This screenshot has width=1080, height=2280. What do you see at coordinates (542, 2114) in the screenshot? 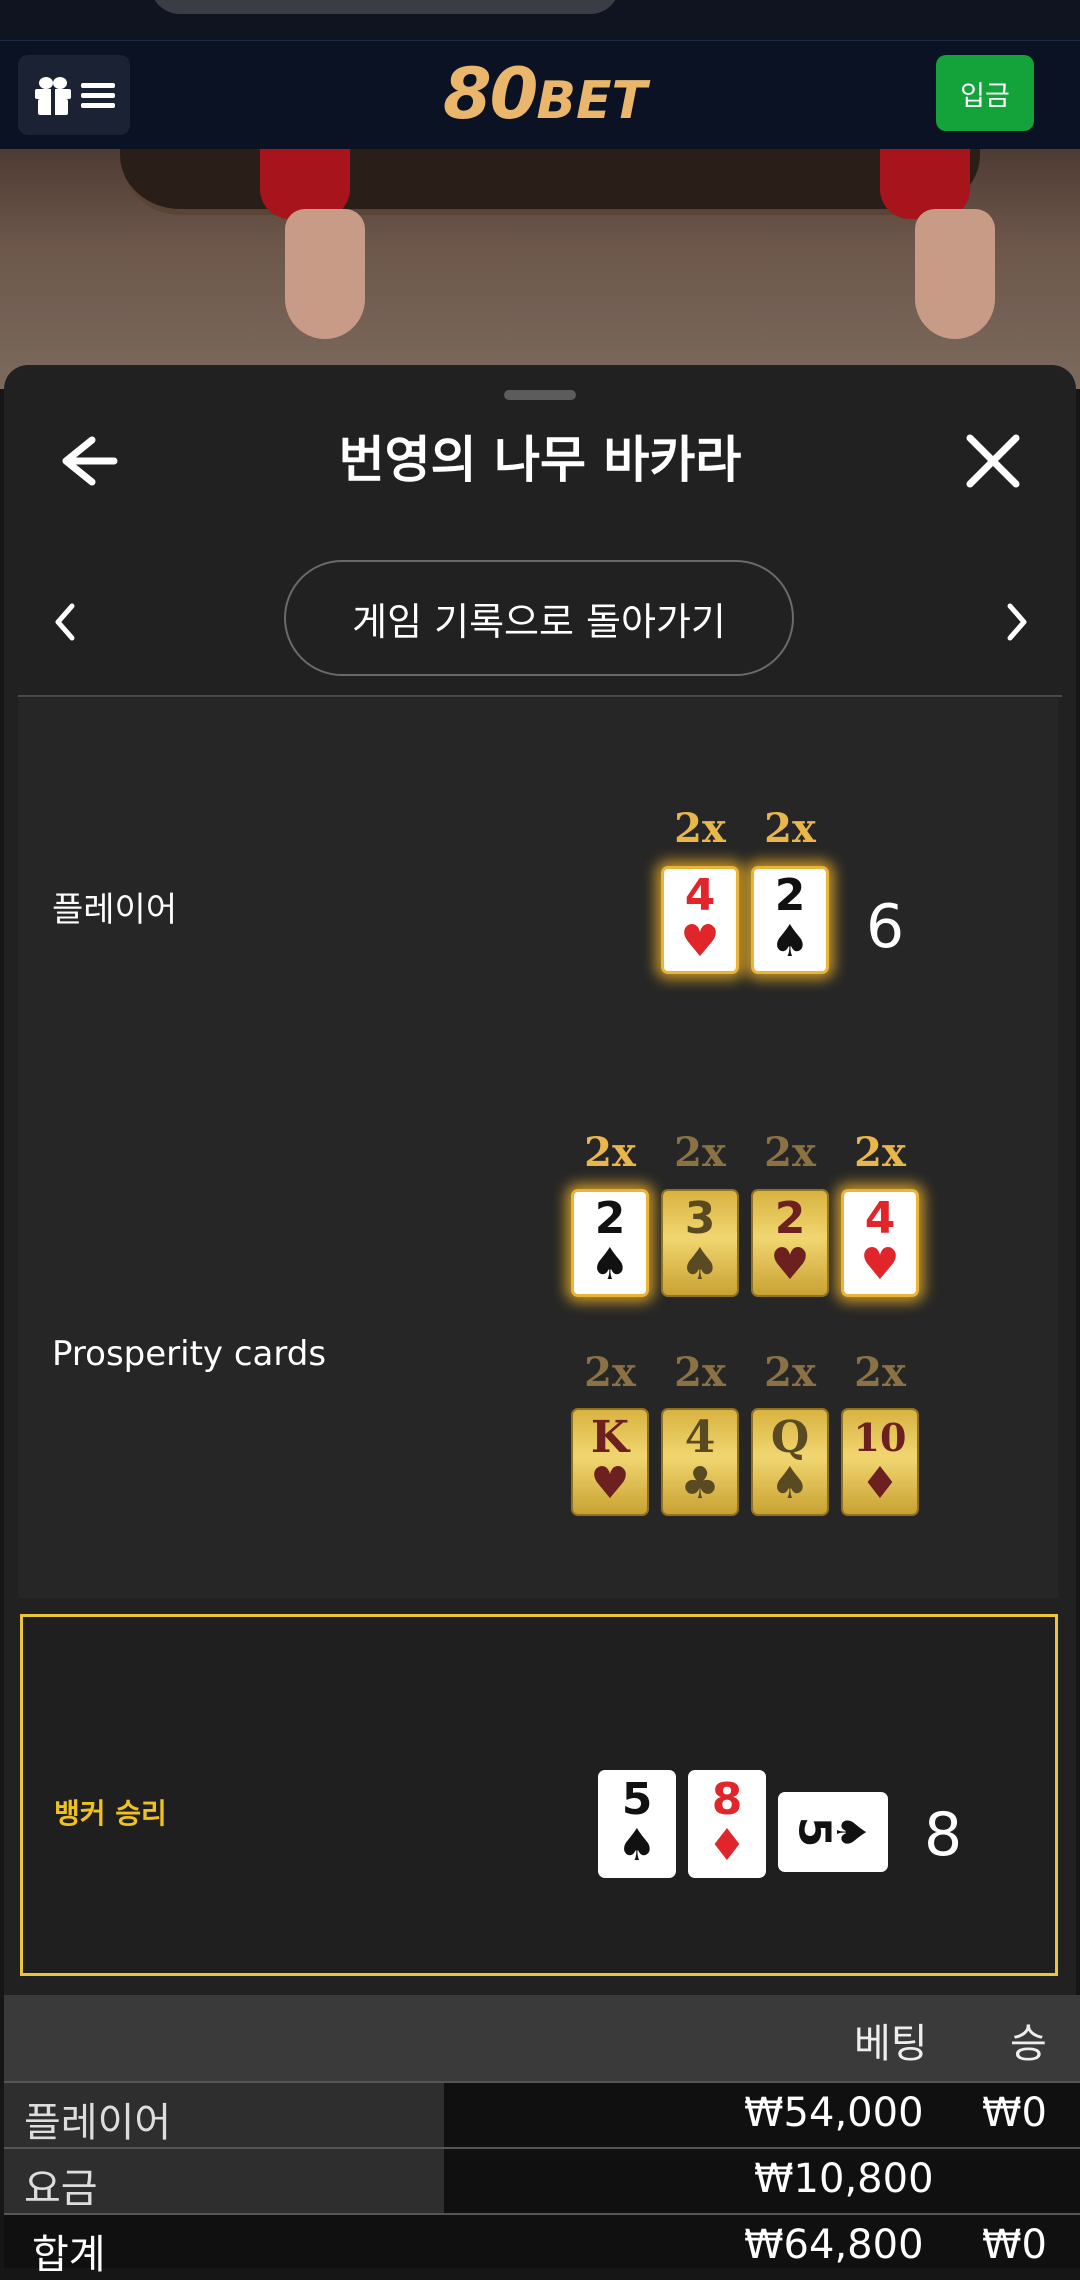
I see `table-row: 플레이어 ₩54,000 ₩0` at bounding box center [542, 2114].